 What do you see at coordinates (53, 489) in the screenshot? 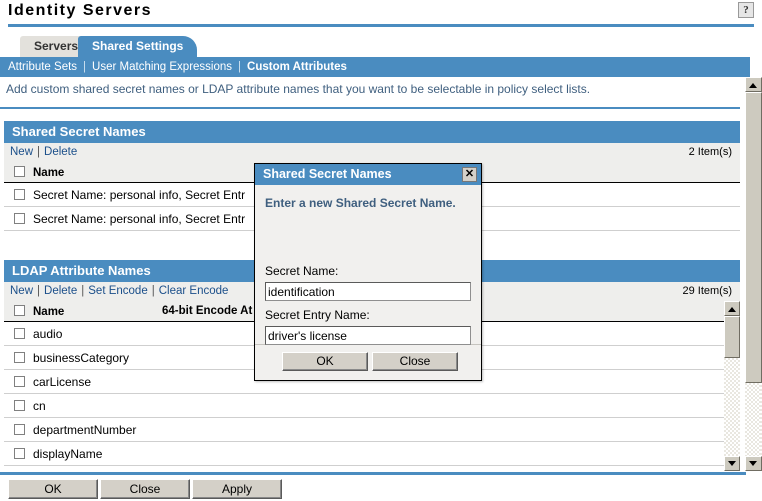
I see `ok-button: OK` at bounding box center [53, 489].